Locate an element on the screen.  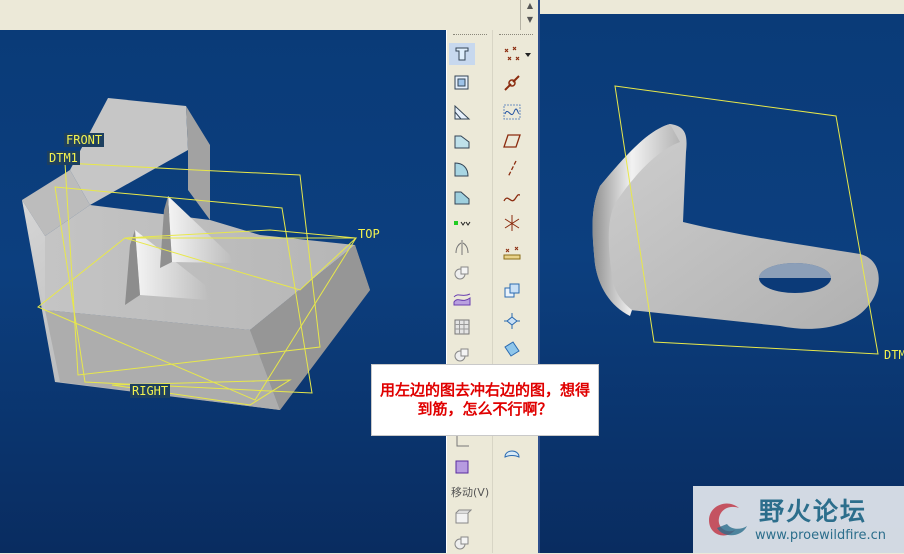
surface-icon is located at coordinates (462, 299).